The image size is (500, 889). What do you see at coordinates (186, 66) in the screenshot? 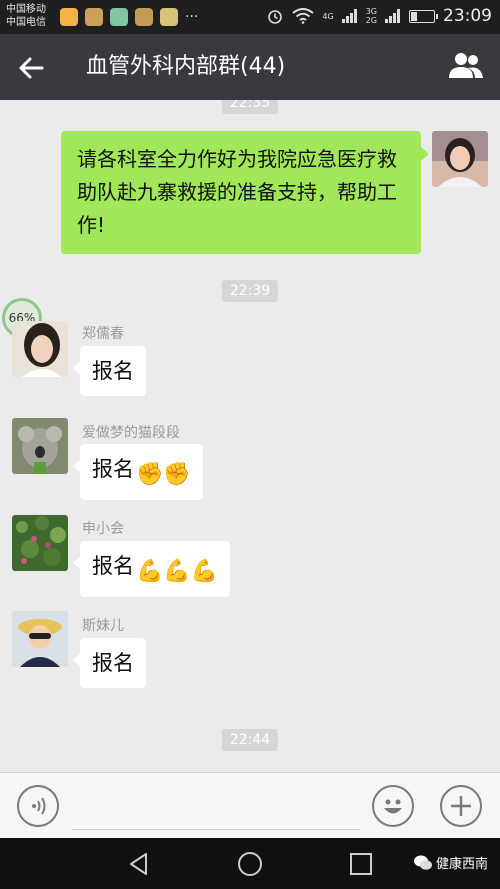
I see `chat-title: 血管外科内部群(44)` at bounding box center [186, 66].